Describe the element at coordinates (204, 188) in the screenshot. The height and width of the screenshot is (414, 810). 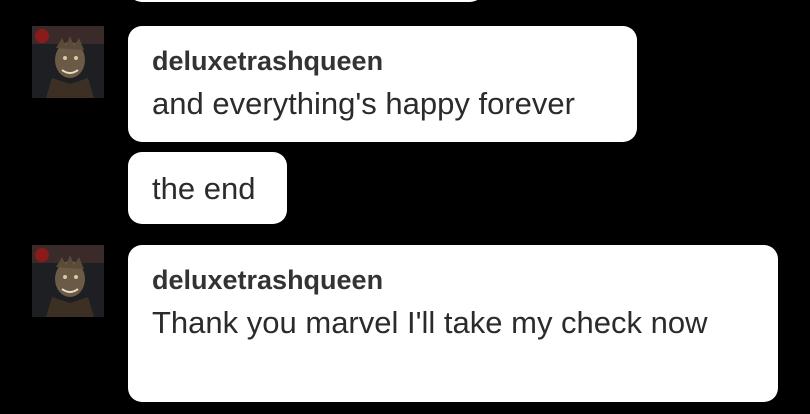
I see `message-text: the end` at that location.